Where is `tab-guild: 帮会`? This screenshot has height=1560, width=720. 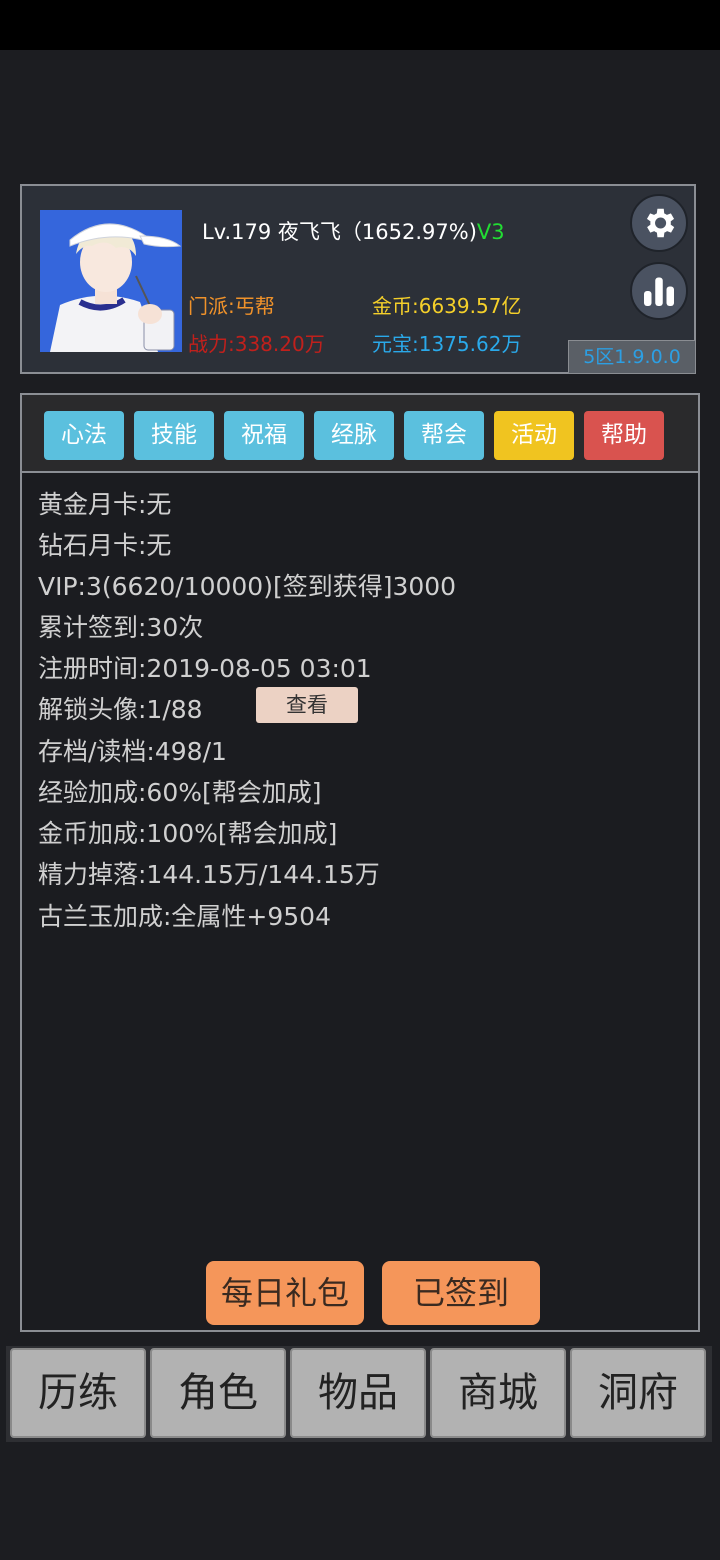 tab-guild: 帮会 is located at coordinates (444, 435).